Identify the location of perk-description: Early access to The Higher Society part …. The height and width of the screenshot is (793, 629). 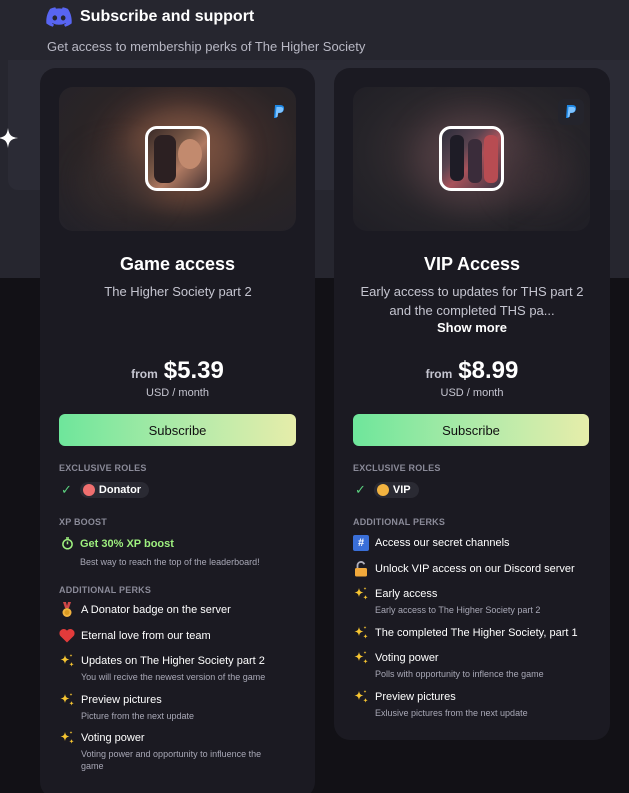
(458, 610).